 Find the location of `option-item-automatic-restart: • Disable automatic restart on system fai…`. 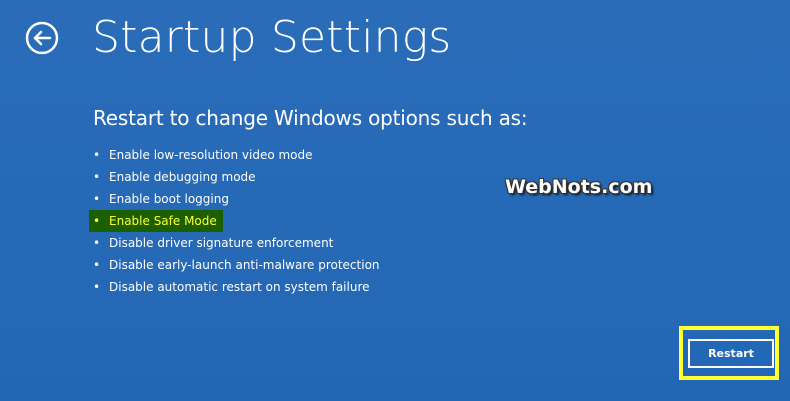

option-item-automatic-restart: • Disable automatic restart on system fai… is located at coordinates (236, 287).